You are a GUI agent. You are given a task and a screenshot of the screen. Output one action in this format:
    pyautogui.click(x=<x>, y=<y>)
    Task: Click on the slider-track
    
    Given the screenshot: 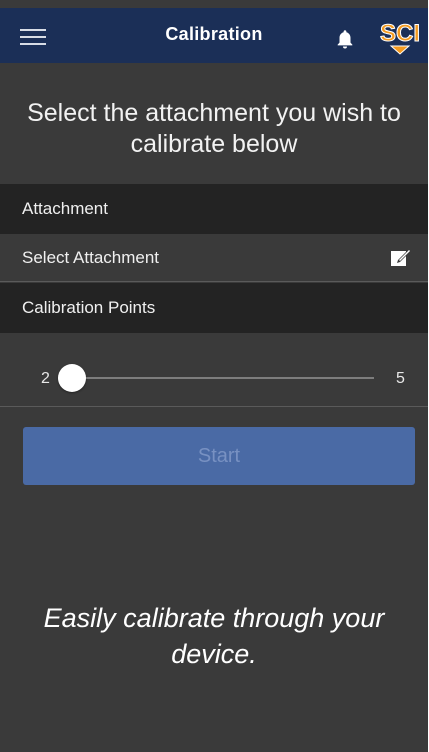 What is the action you would take?
    pyautogui.click(x=223, y=378)
    